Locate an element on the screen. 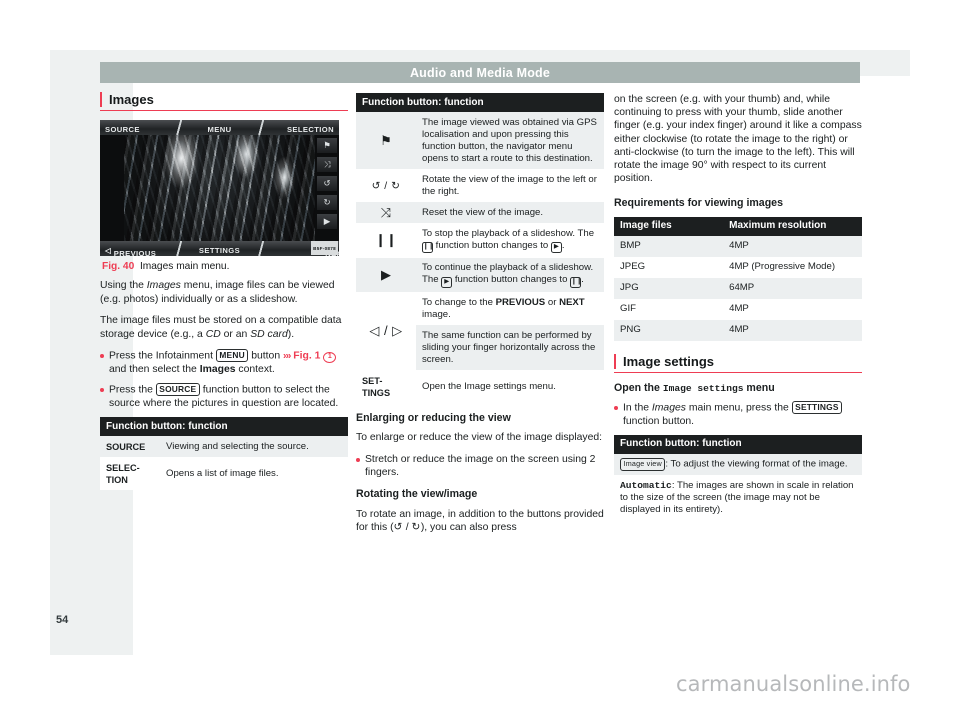 This screenshot has width=960, height=708. text-italic-sdcard: SD card is located at coordinates (269, 334).